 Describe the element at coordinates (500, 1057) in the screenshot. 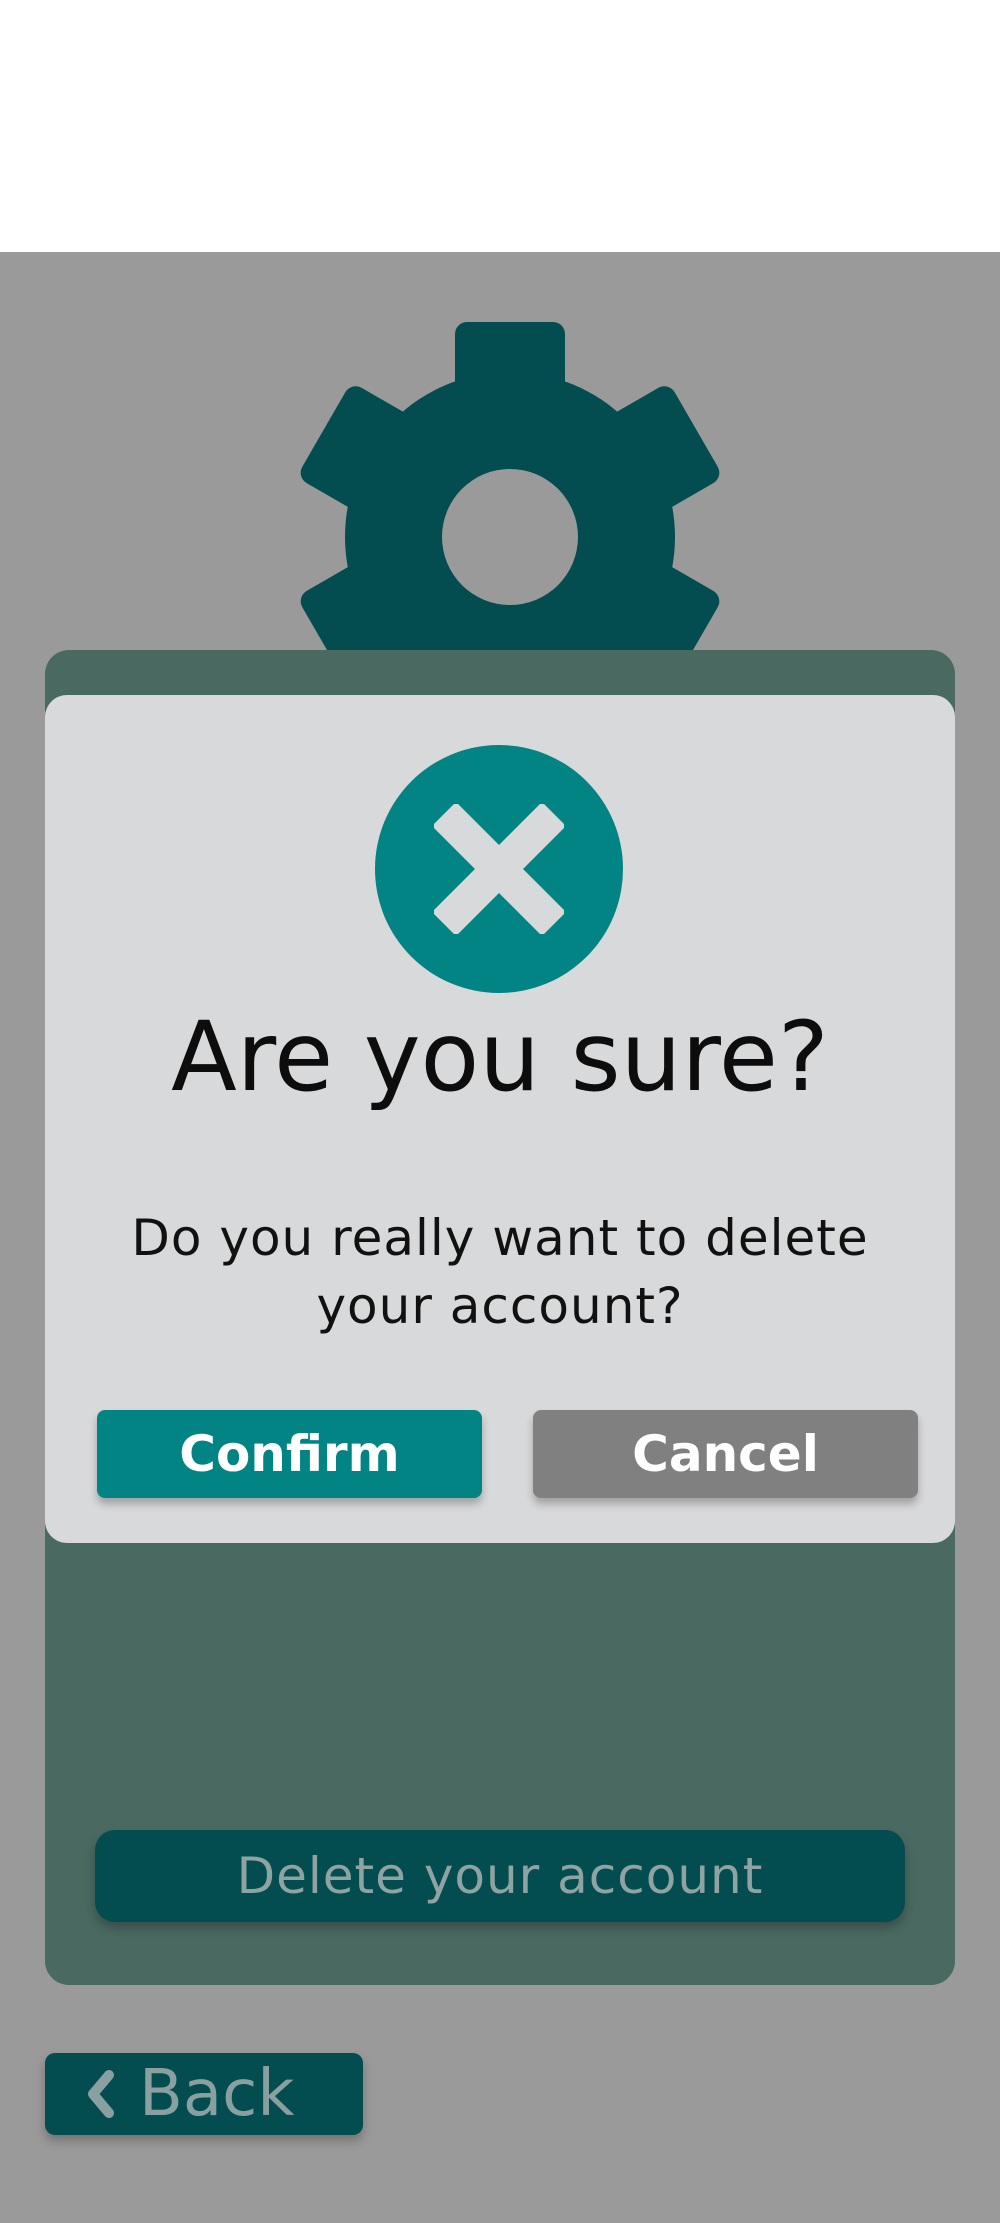

I see `dialog-title: Are you sure?` at that location.